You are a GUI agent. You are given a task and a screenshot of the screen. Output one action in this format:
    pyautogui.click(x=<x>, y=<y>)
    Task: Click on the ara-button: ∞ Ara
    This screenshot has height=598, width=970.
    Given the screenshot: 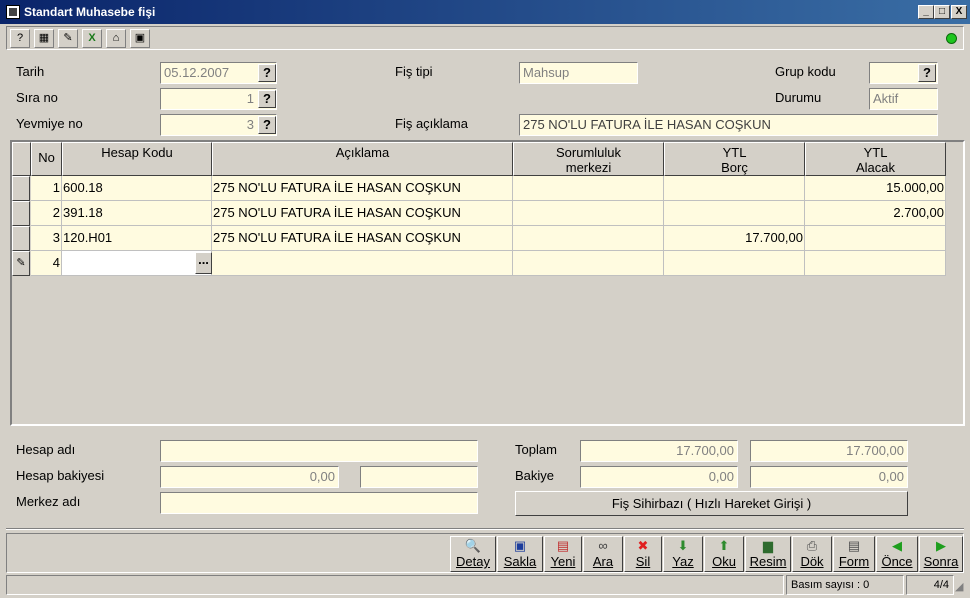 What is the action you would take?
    pyautogui.click(x=603, y=554)
    